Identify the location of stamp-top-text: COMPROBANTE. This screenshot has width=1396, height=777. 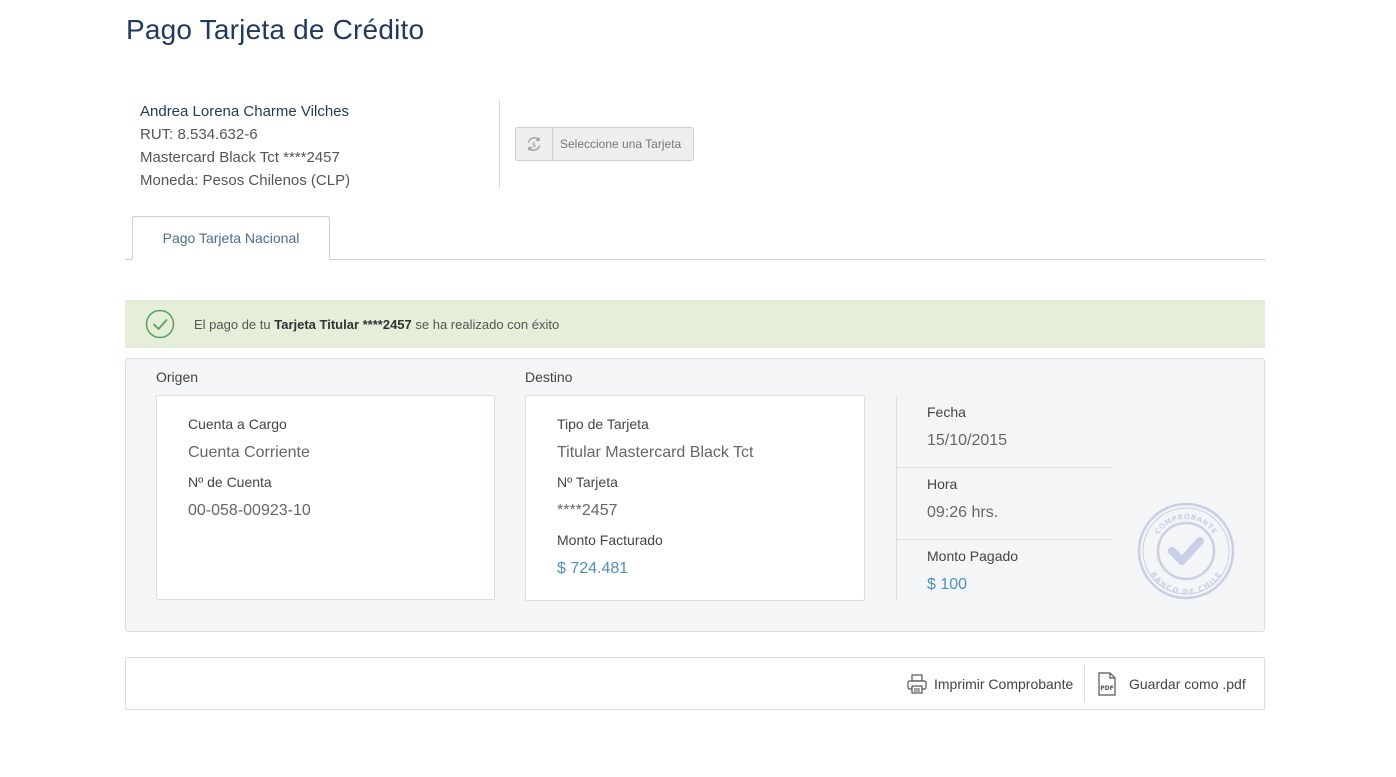
(1185, 524).